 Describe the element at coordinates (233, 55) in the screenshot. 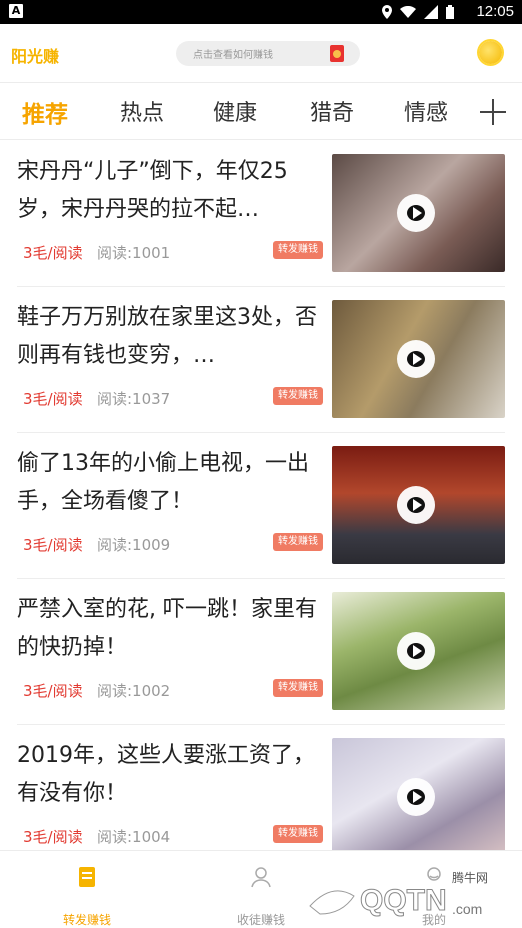

I see `earn-guide-text: 点击查看如何赚钱` at that location.